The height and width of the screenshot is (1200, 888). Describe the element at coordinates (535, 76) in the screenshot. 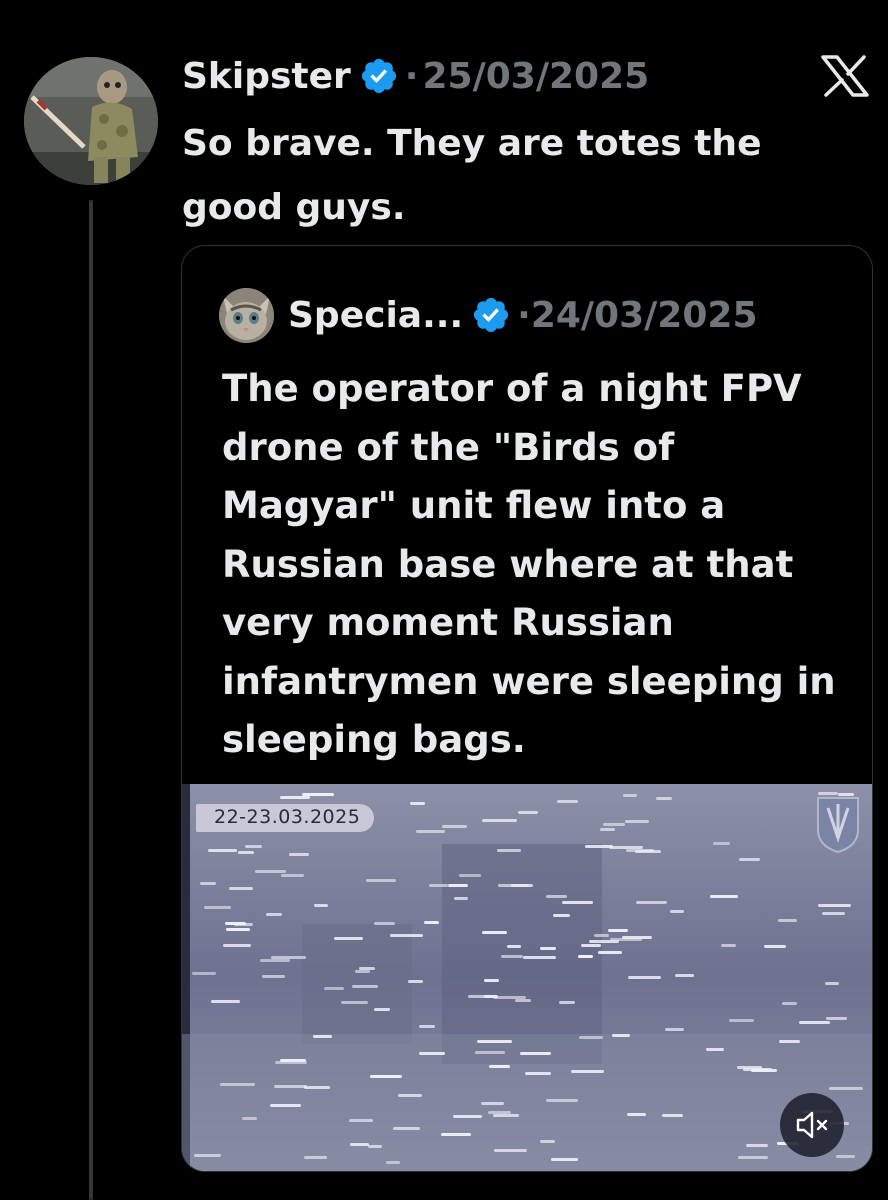

I see `post-date: 25/03/2025` at that location.